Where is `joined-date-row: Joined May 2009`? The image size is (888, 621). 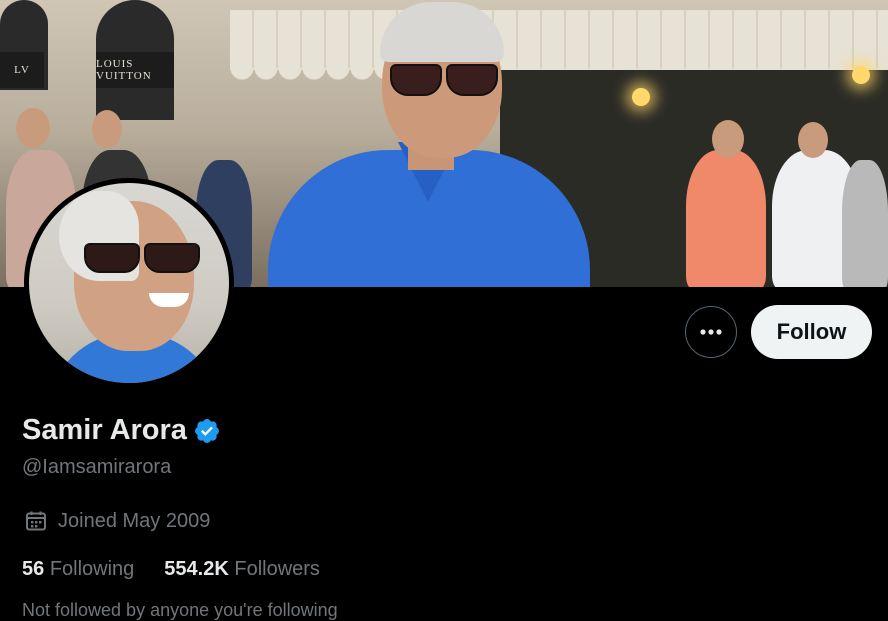
joined-date-row: Joined May 2009 is located at coordinates (117, 521).